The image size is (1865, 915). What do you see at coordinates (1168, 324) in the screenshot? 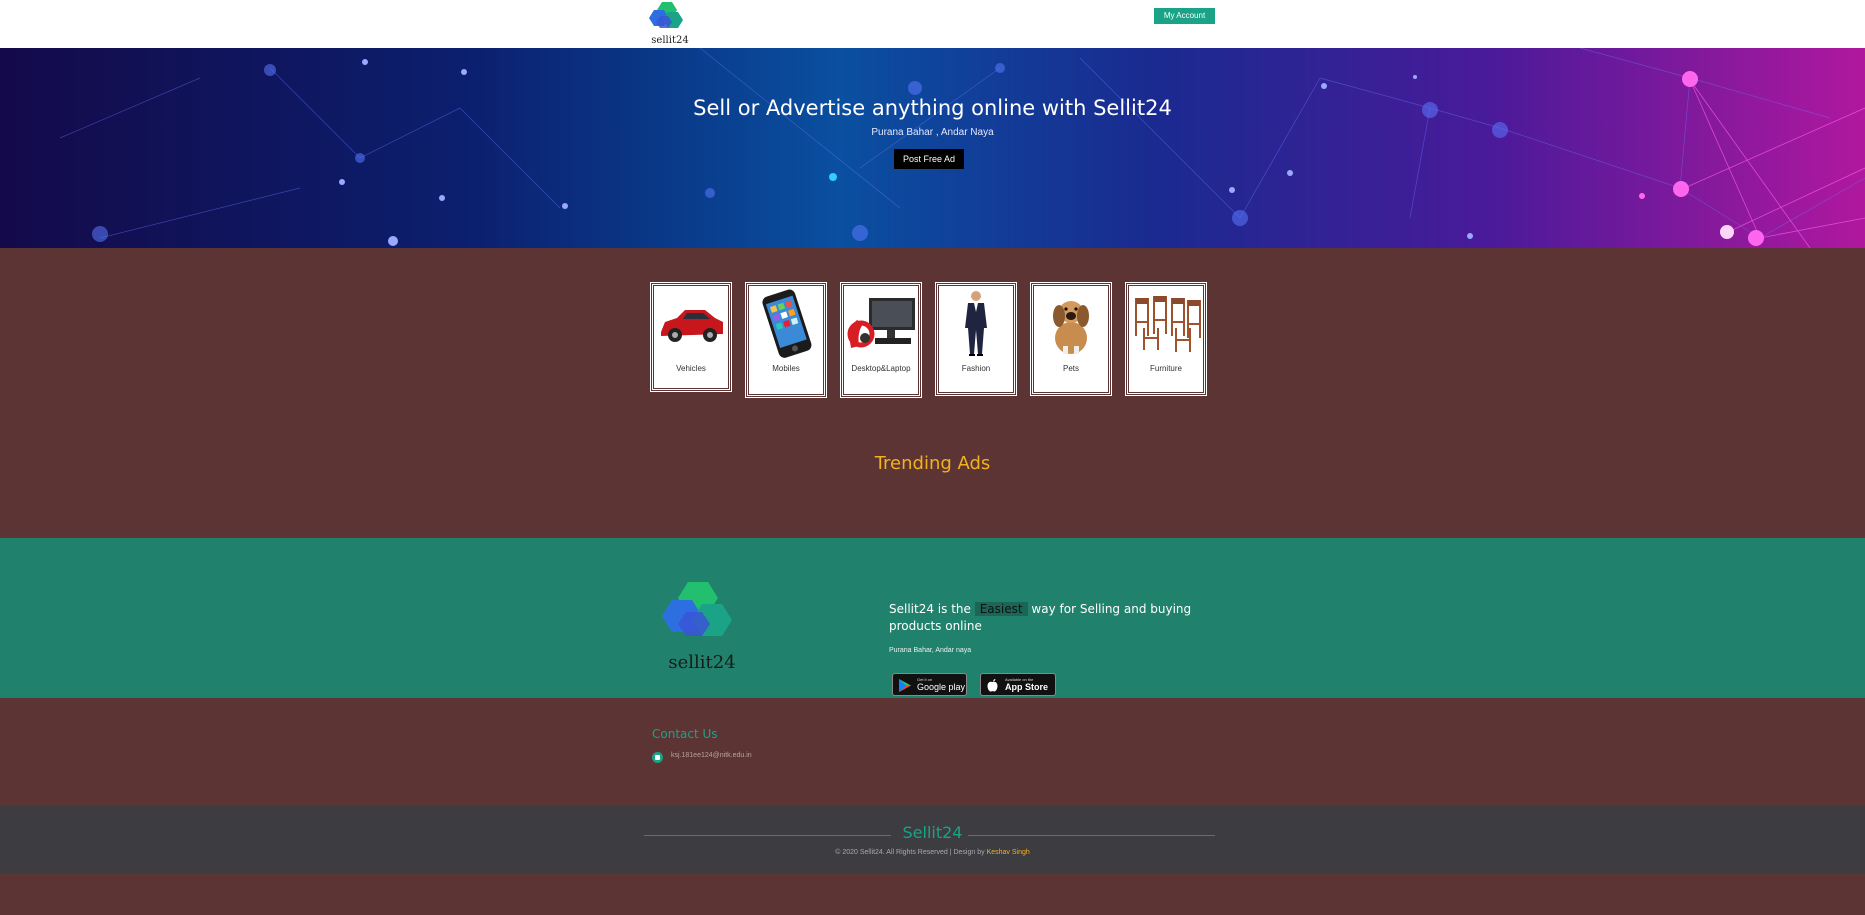
I see `chairs-image` at bounding box center [1168, 324].